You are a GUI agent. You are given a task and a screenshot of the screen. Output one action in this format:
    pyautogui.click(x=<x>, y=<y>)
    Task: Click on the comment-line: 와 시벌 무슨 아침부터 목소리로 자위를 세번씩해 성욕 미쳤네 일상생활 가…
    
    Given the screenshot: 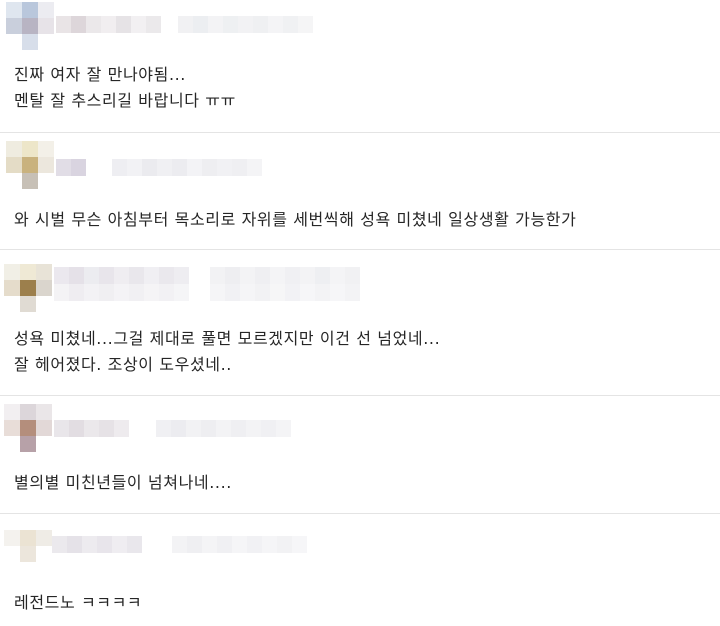 What is the action you would take?
    pyautogui.click(x=295, y=219)
    